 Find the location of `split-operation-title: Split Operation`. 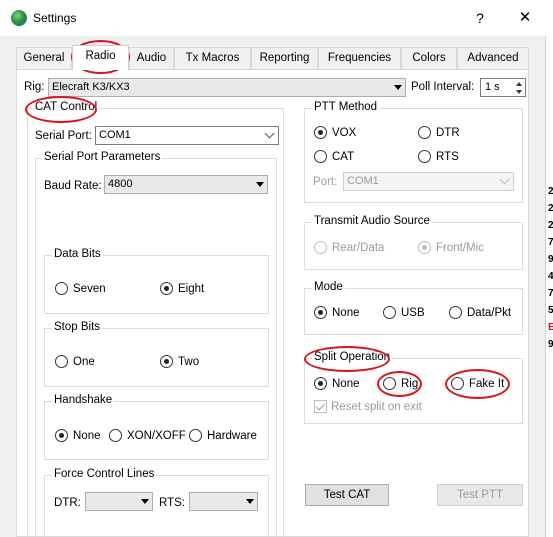

split-operation-title: Split Operation is located at coordinates (352, 357).